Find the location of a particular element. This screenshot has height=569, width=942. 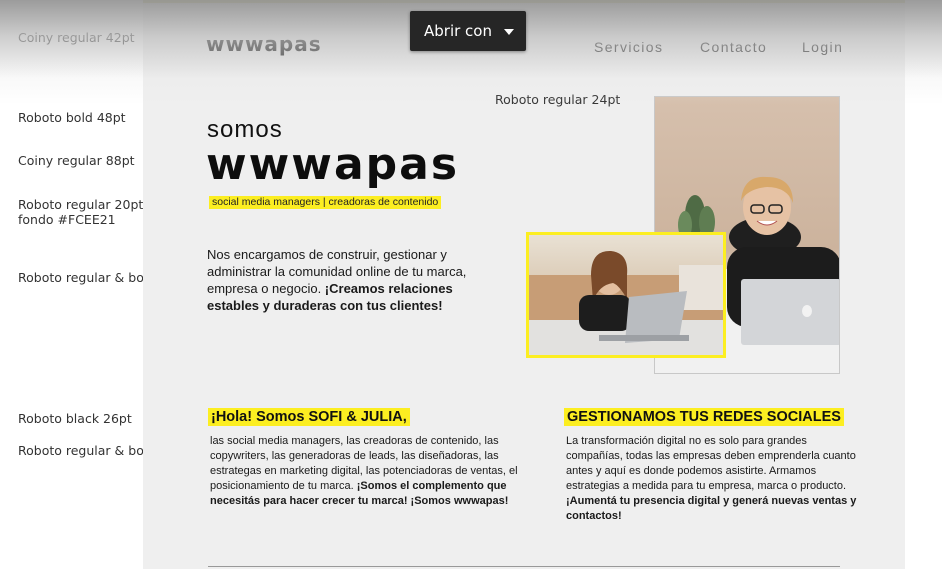

annotation-roboto-20: Roboto regular 20pt fondo #FCEE21 is located at coordinates (80, 212).